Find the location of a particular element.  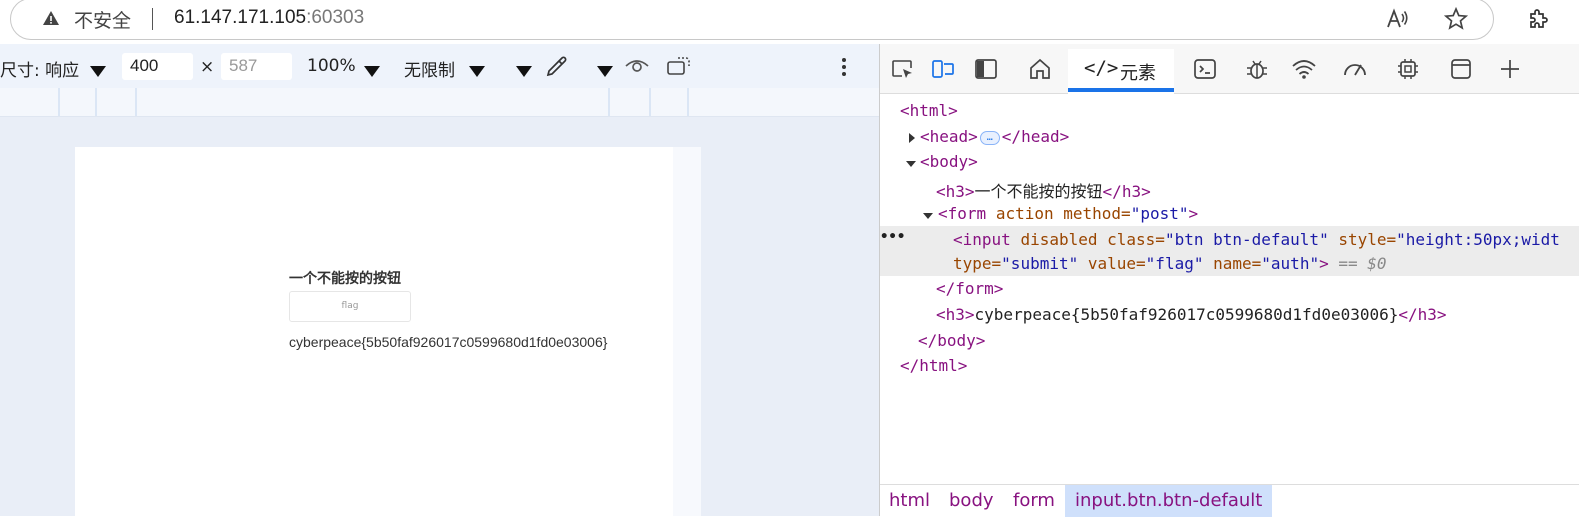

tag-text: </body> is located at coordinates (952, 340).